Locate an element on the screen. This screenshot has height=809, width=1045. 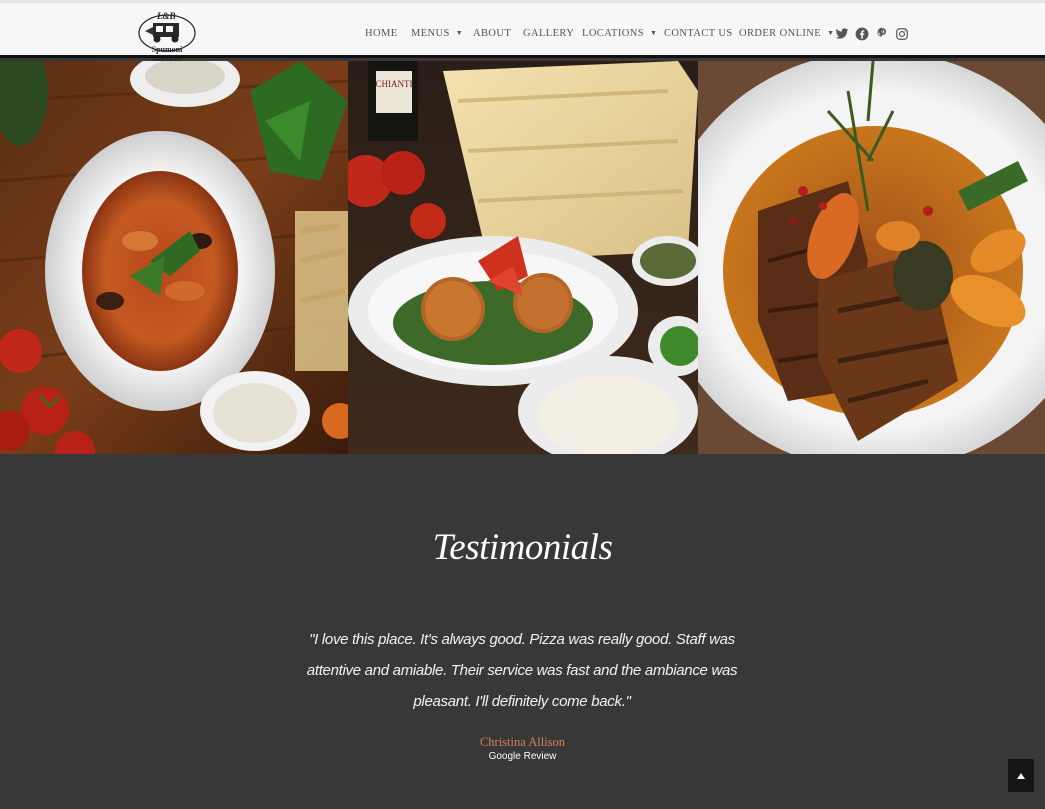
nav-item-contact-us: CONTACT US is located at coordinates (698, 33).